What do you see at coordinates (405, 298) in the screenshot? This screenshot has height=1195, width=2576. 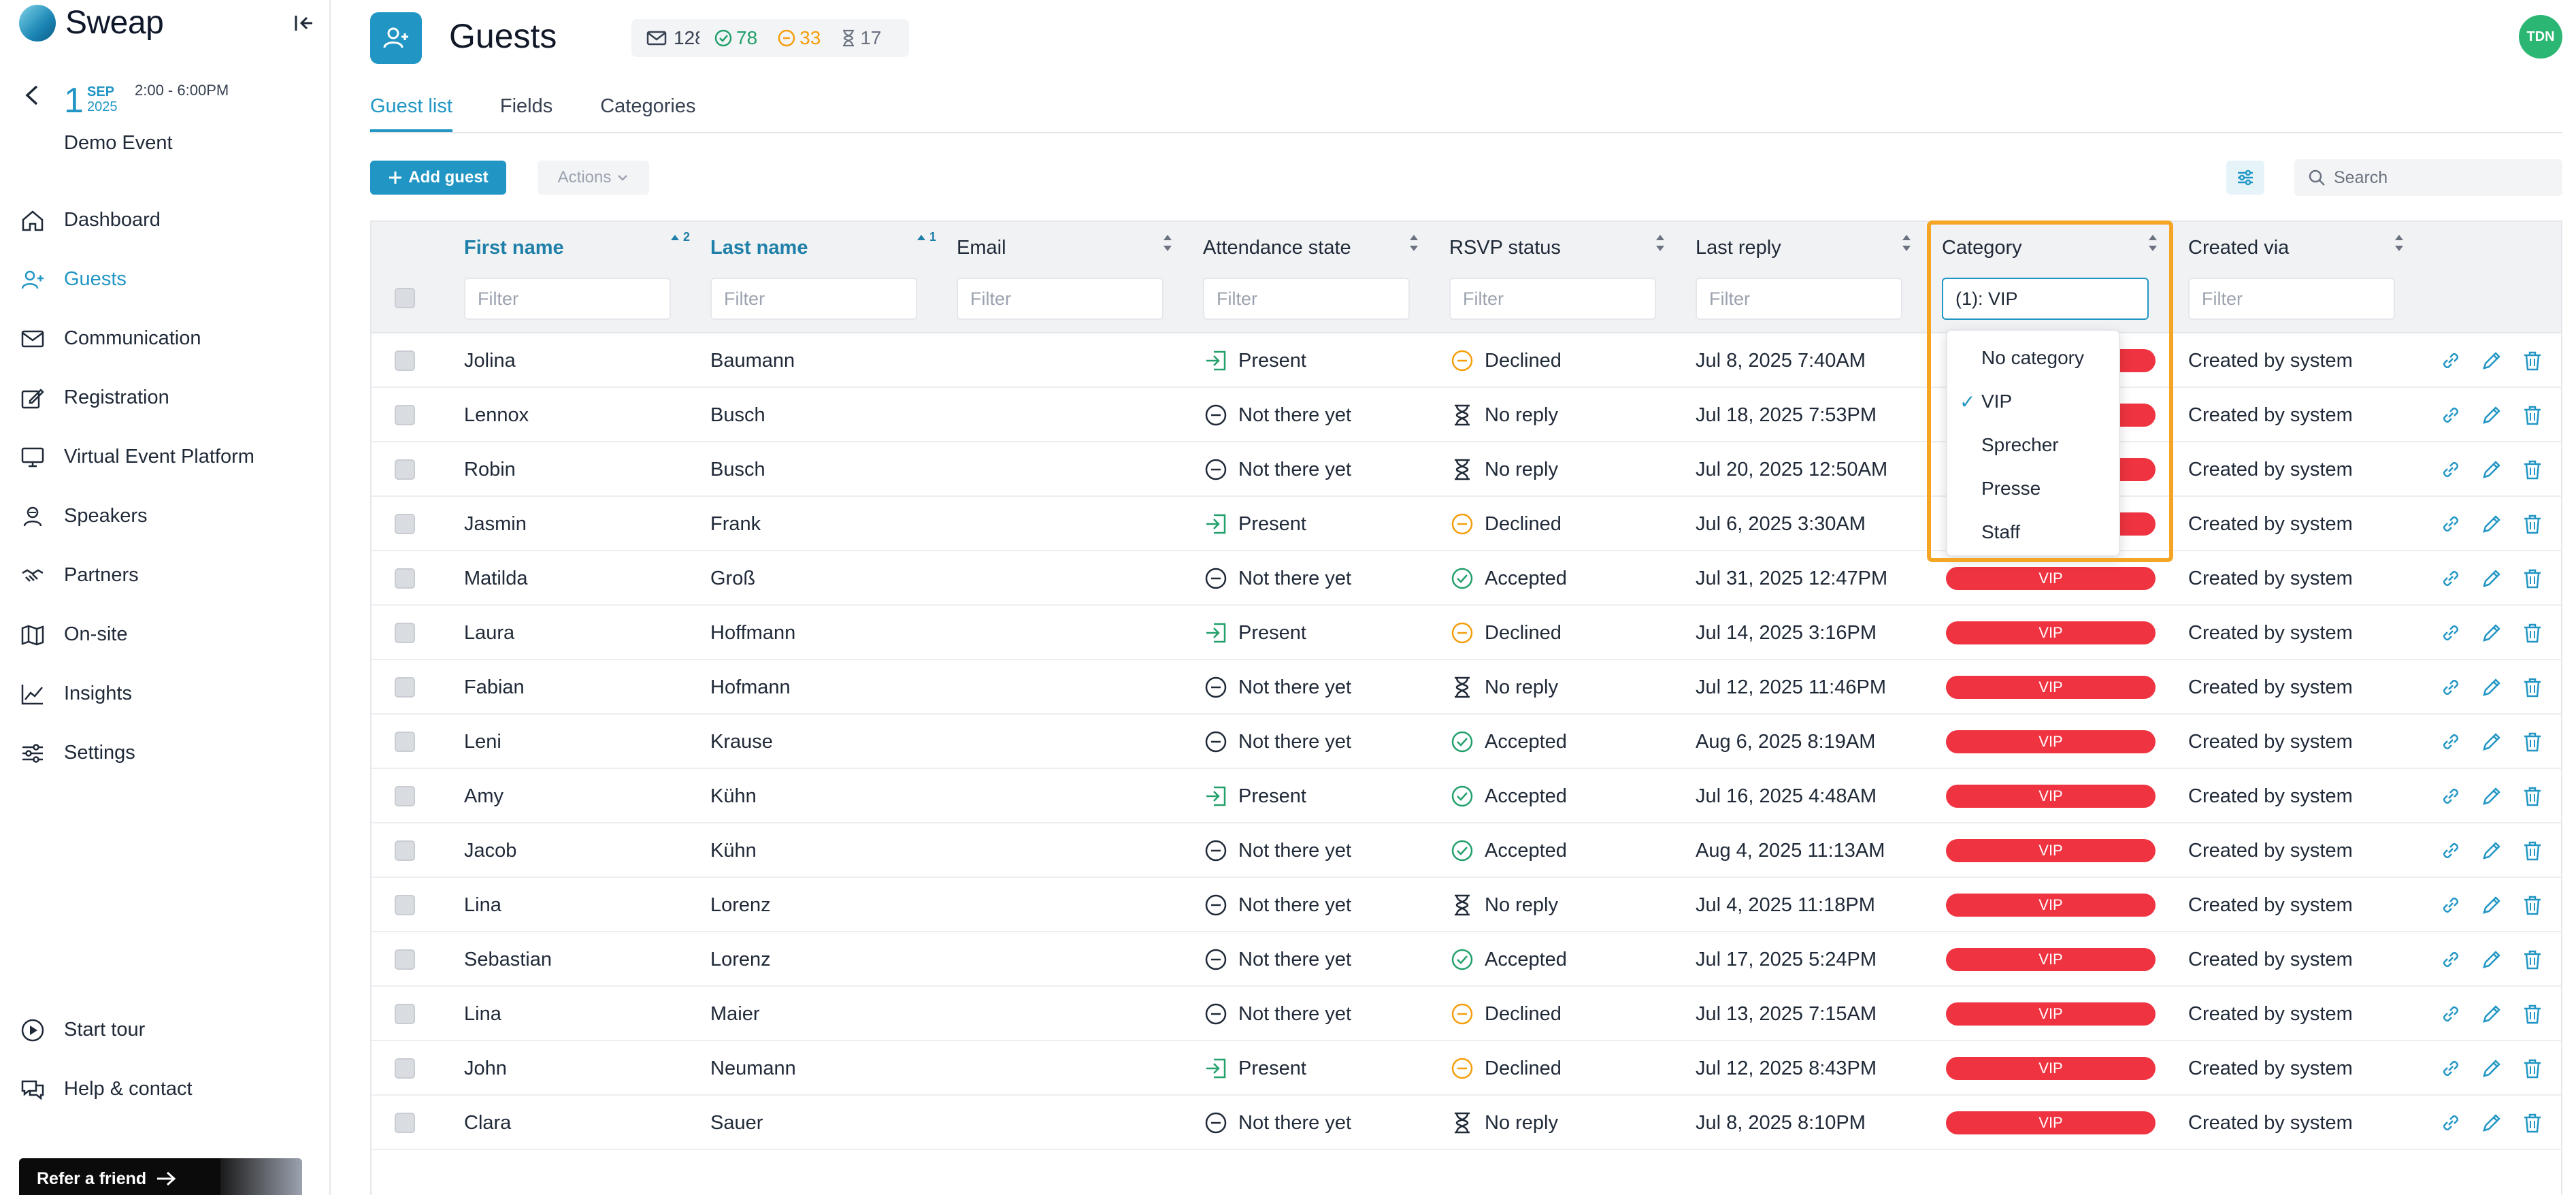 I see `select-all-checkbox` at bounding box center [405, 298].